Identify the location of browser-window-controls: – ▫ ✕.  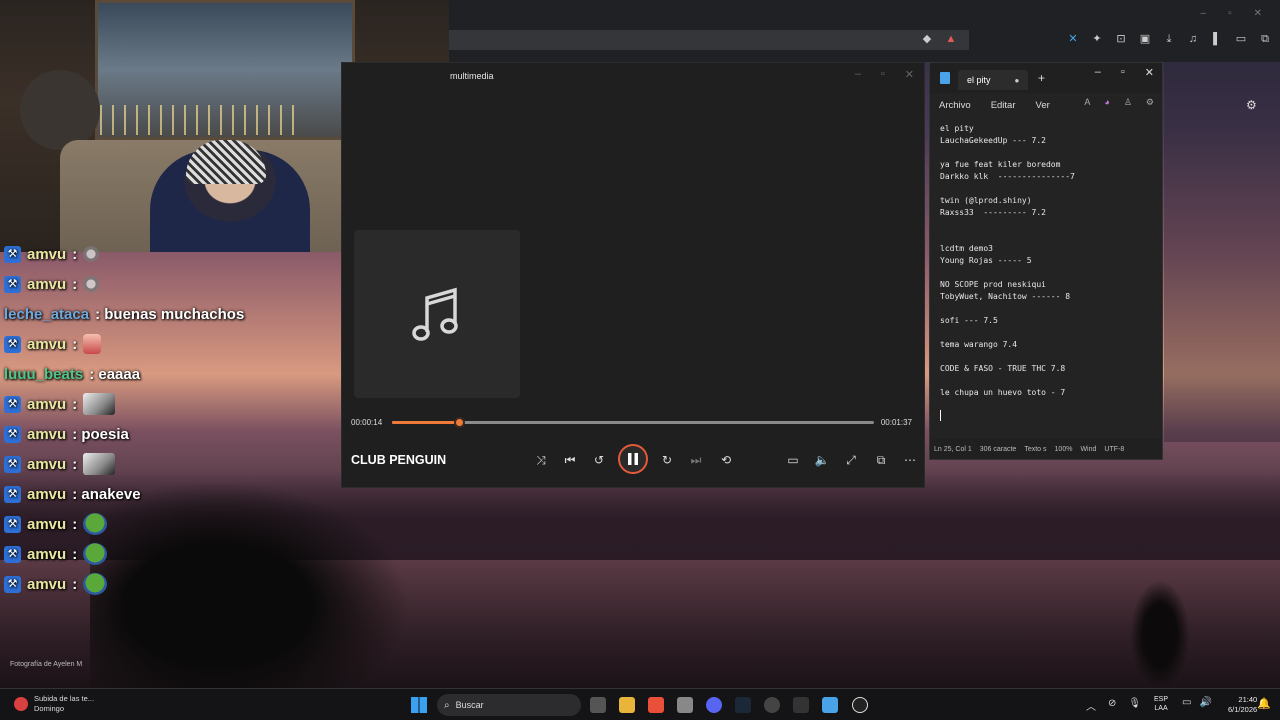
(1232, 13).